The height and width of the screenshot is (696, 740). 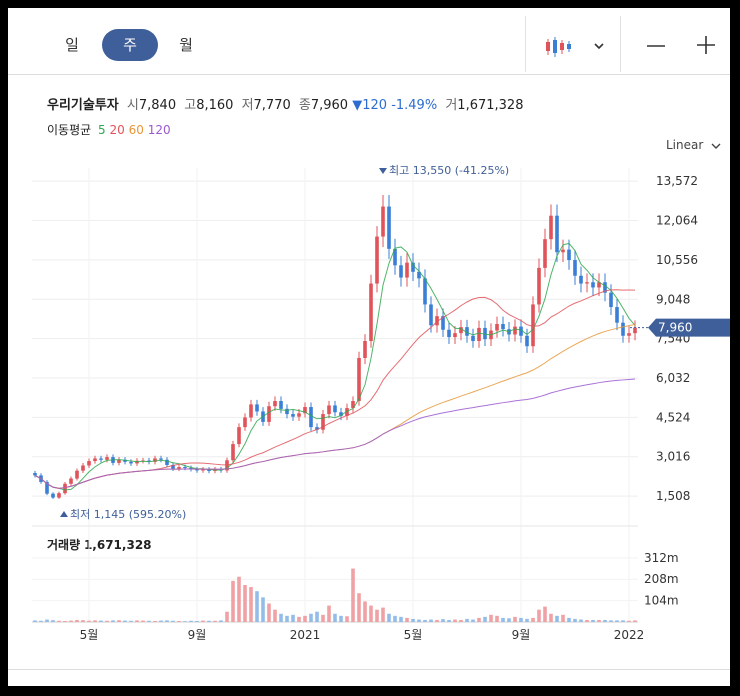 I want to click on y-tick-label: 9,048, so click(x=673, y=299).